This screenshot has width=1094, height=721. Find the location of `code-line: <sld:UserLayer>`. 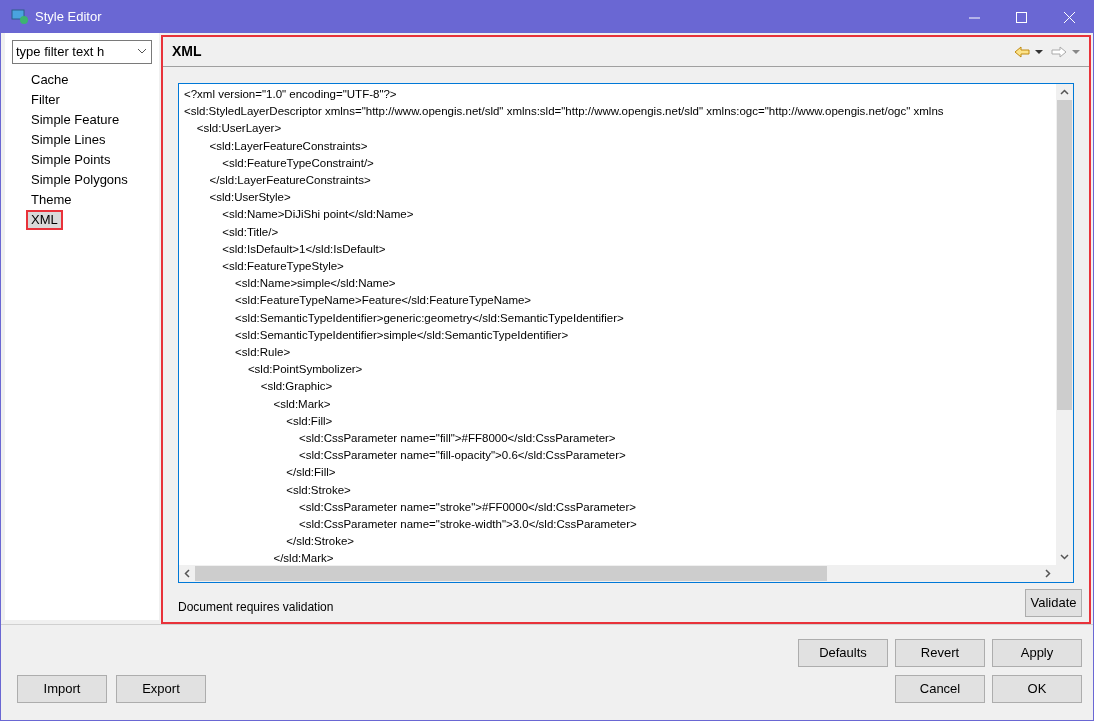

code-line: <sld:UserLayer> is located at coordinates (238, 129).